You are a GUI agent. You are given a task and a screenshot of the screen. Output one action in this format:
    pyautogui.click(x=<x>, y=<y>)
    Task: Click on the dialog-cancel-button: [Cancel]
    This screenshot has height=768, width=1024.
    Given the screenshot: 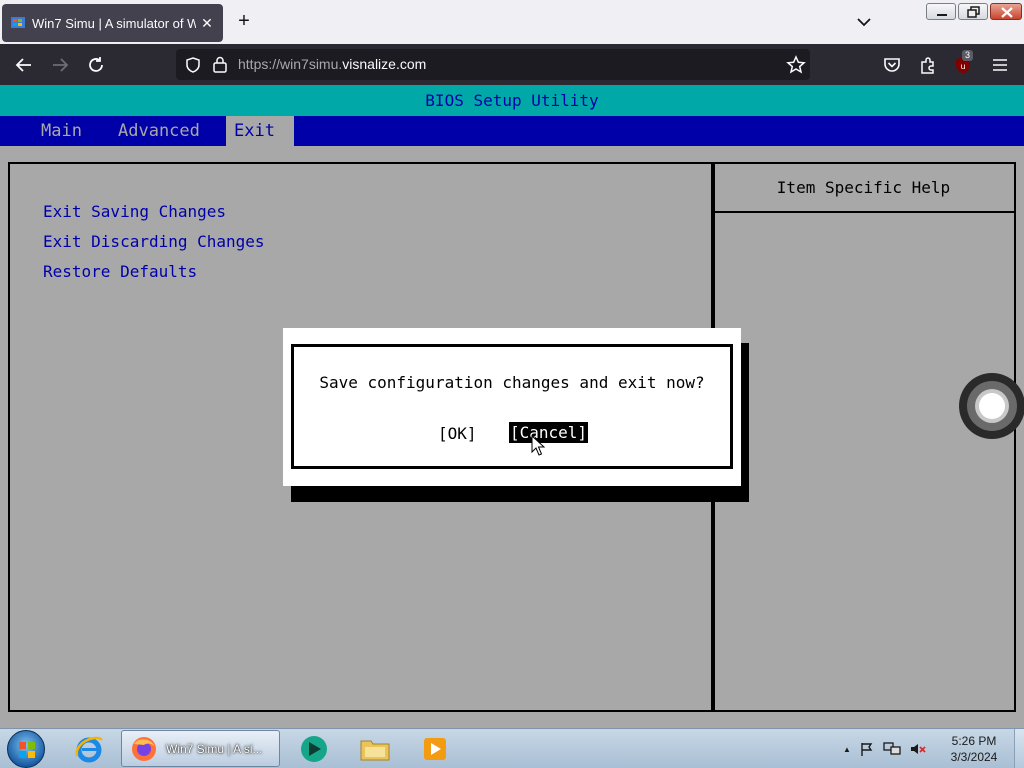 What is the action you would take?
    pyautogui.click(x=549, y=432)
    